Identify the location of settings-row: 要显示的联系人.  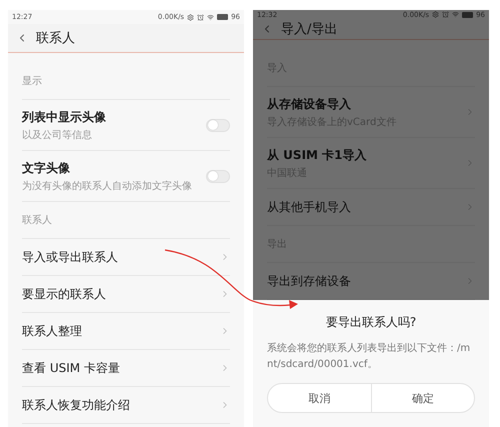
(126, 294).